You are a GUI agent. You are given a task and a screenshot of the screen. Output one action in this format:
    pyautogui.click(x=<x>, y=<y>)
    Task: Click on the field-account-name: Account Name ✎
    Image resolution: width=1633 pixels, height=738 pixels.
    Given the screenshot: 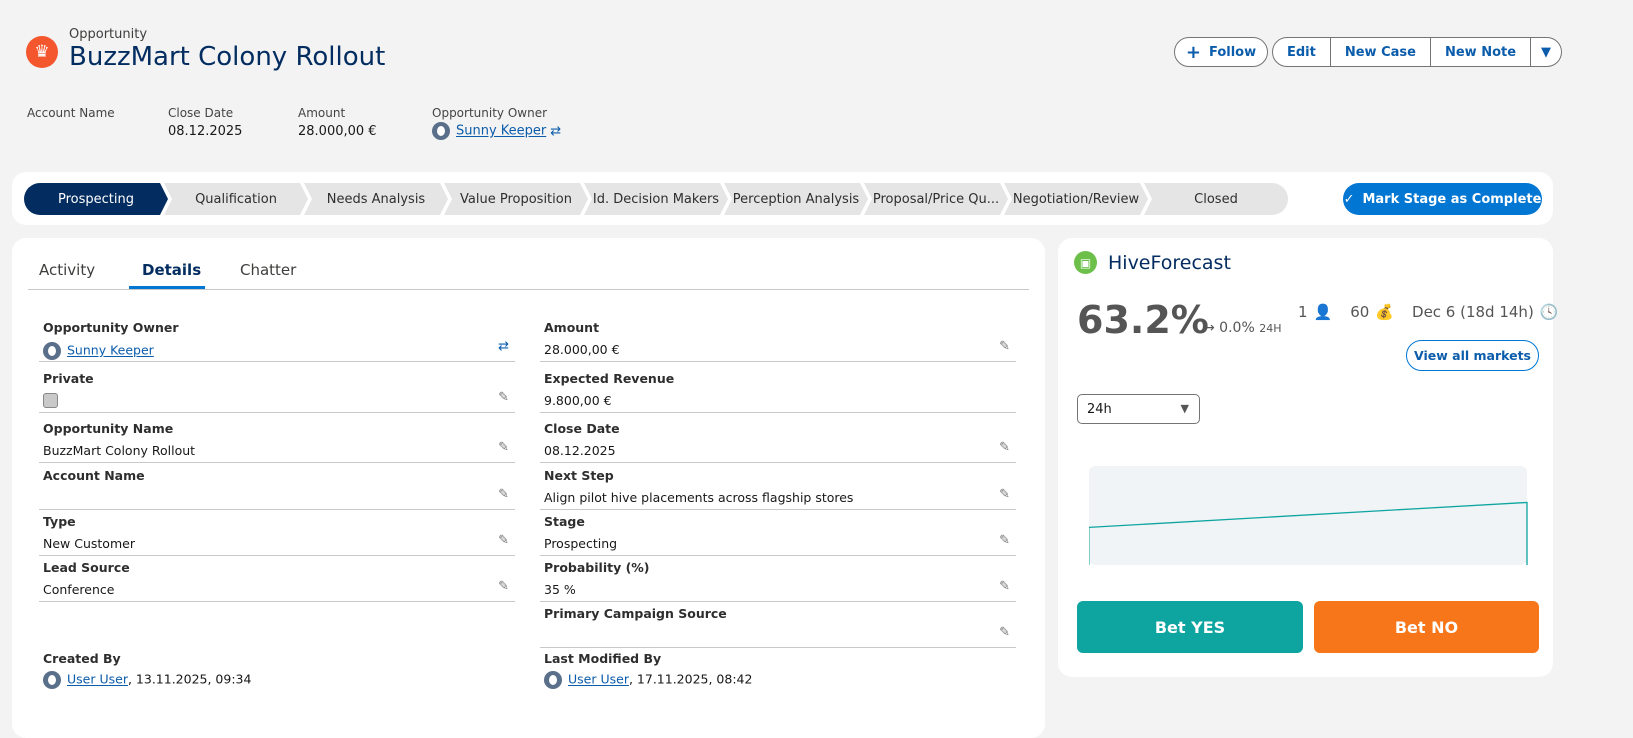 What is the action you would take?
    pyautogui.click(x=277, y=486)
    